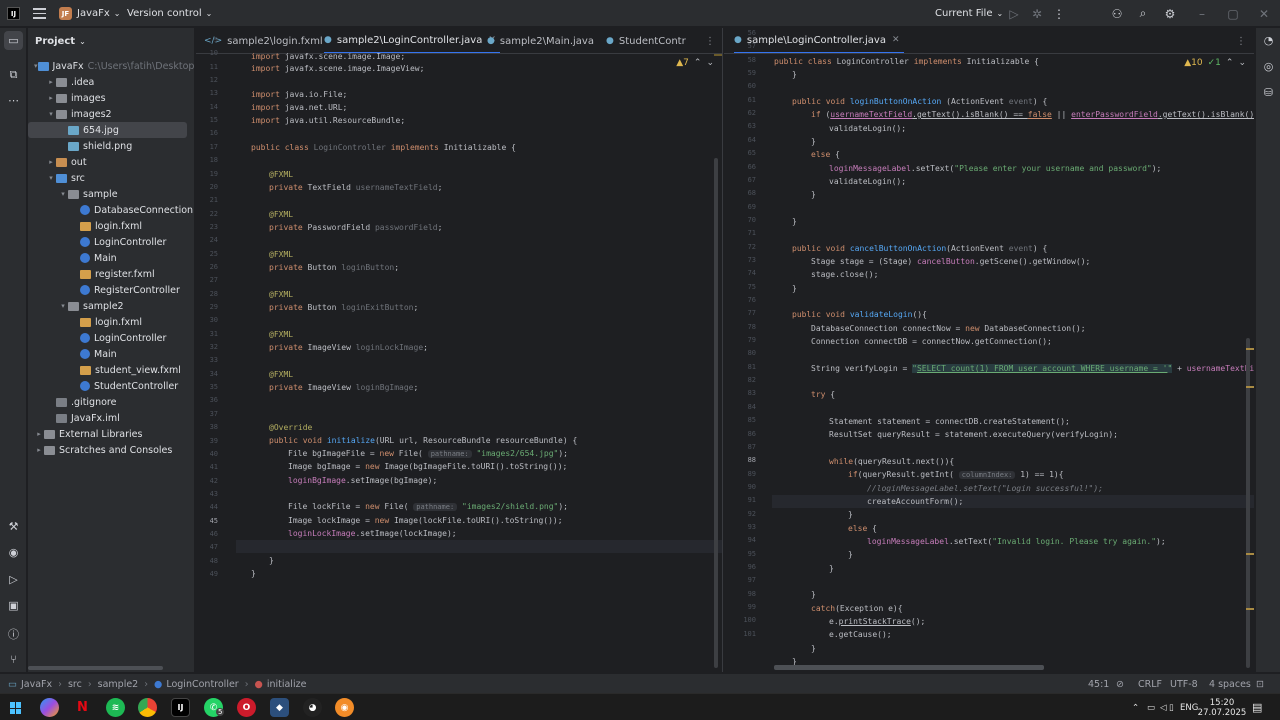 This screenshot has height=720, width=1280. Describe the element at coordinates (111, 41) in the screenshot. I see `project-panel-header: Project ⌄` at that location.